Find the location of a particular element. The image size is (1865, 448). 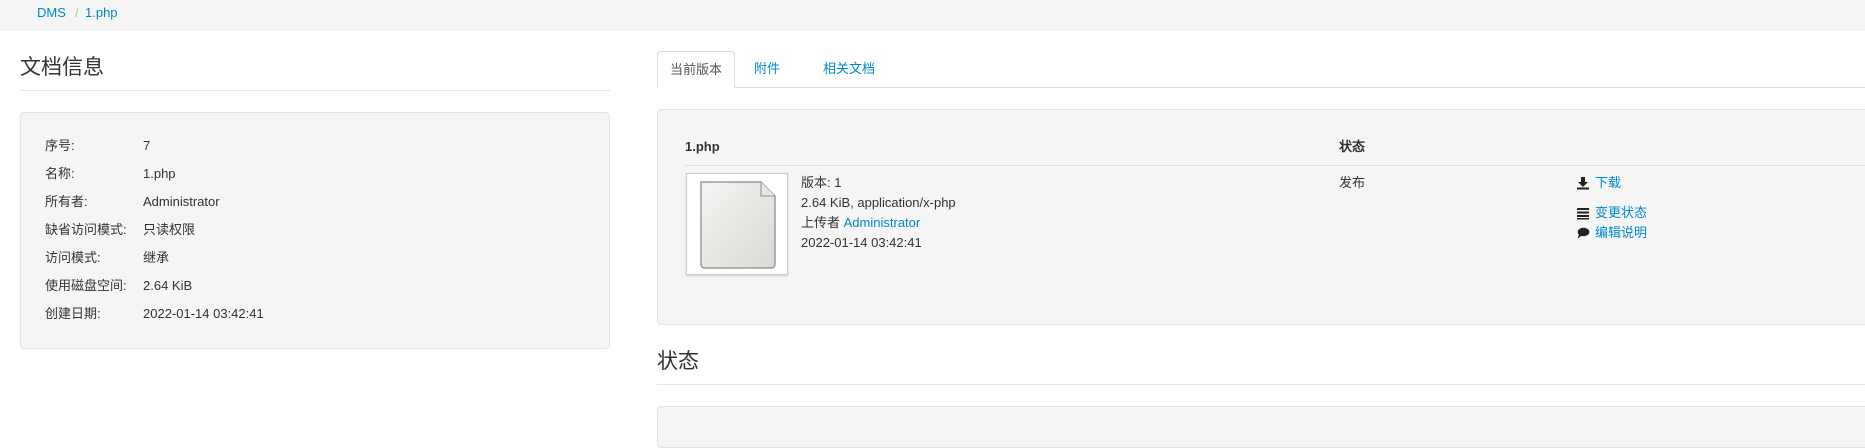

info-label: 名称: is located at coordinates (60, 173).